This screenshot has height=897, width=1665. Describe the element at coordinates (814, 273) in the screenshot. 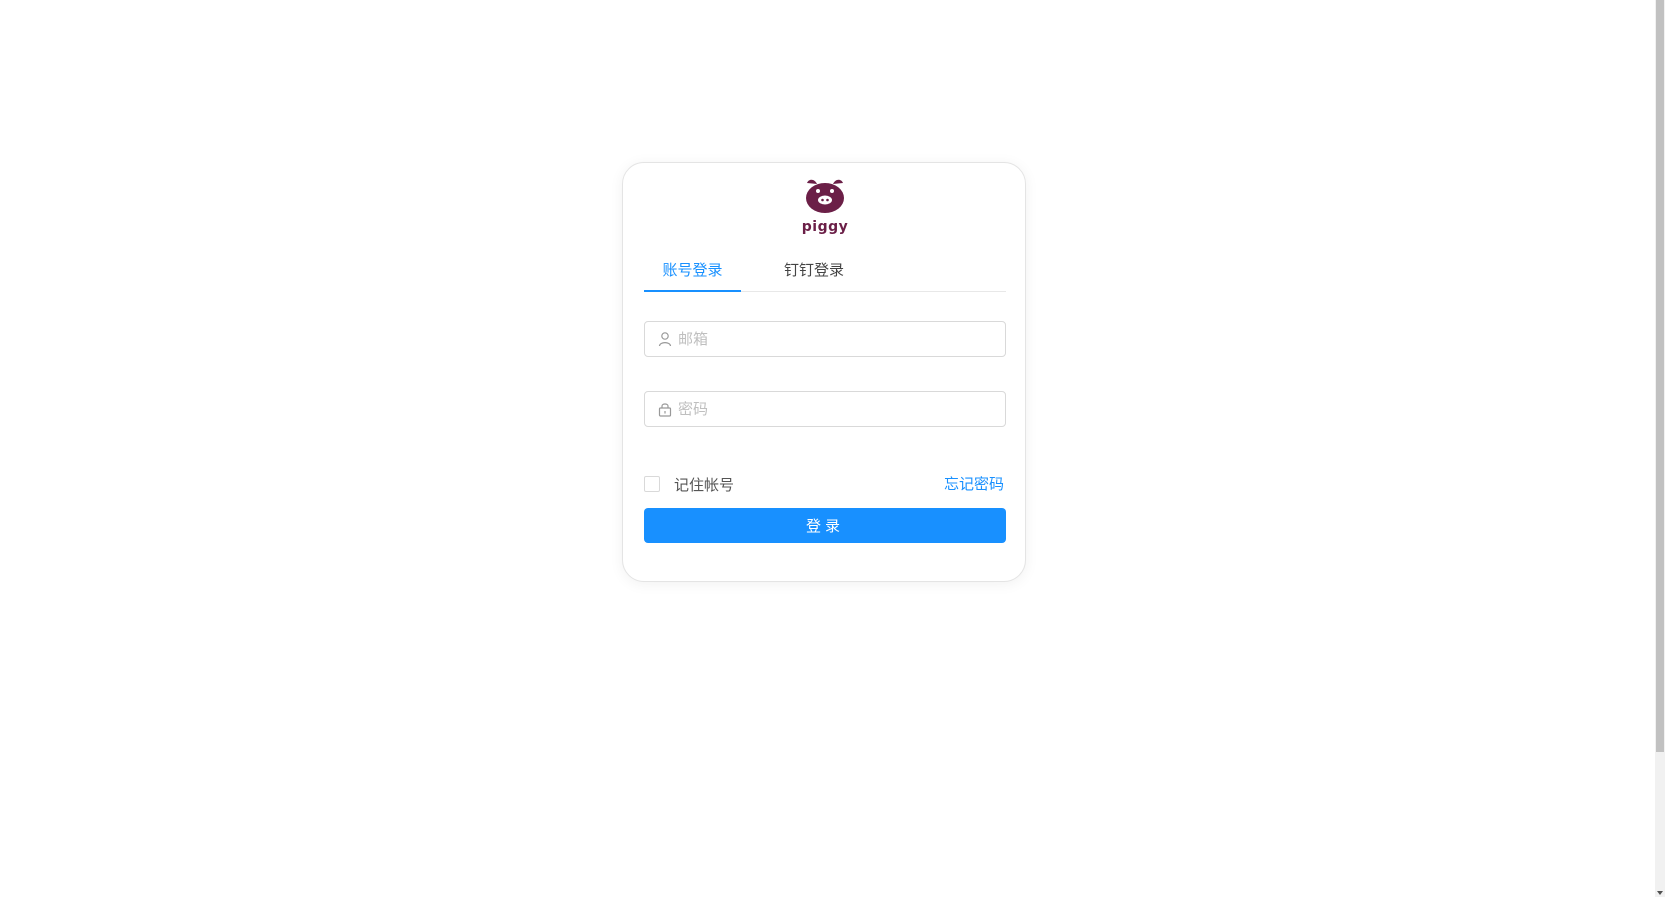

I see `tab-dingtalk-login: 钉钉登录` at that location.